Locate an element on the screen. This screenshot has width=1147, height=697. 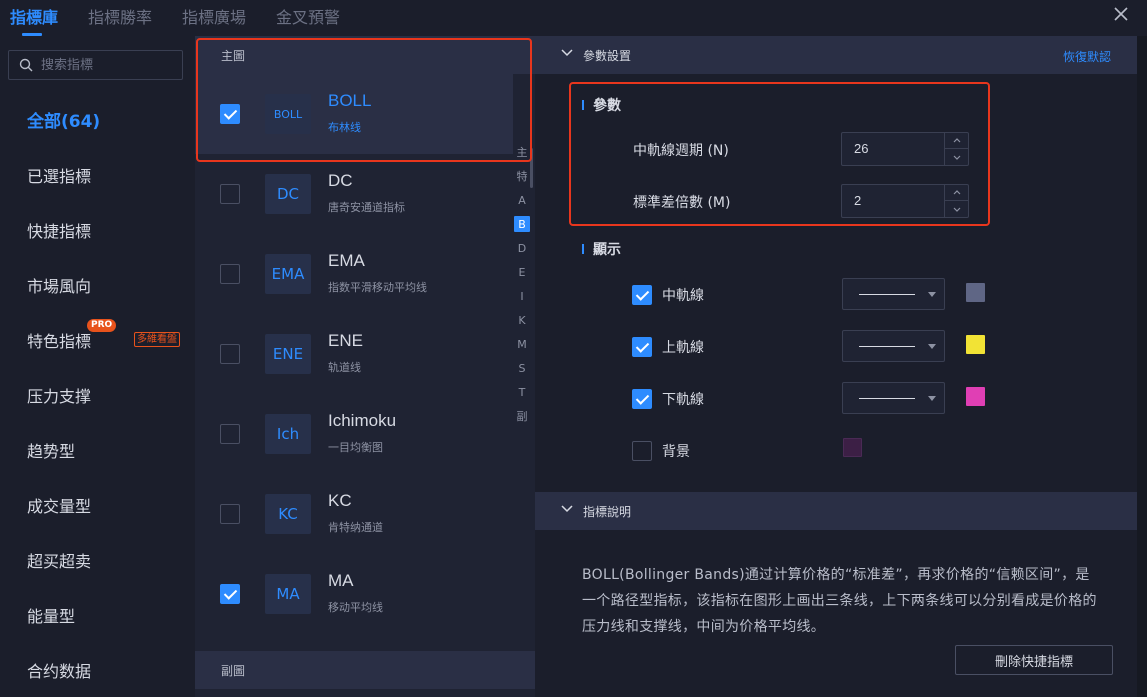
chevron-down-icon is located at coordinates (567, 509).